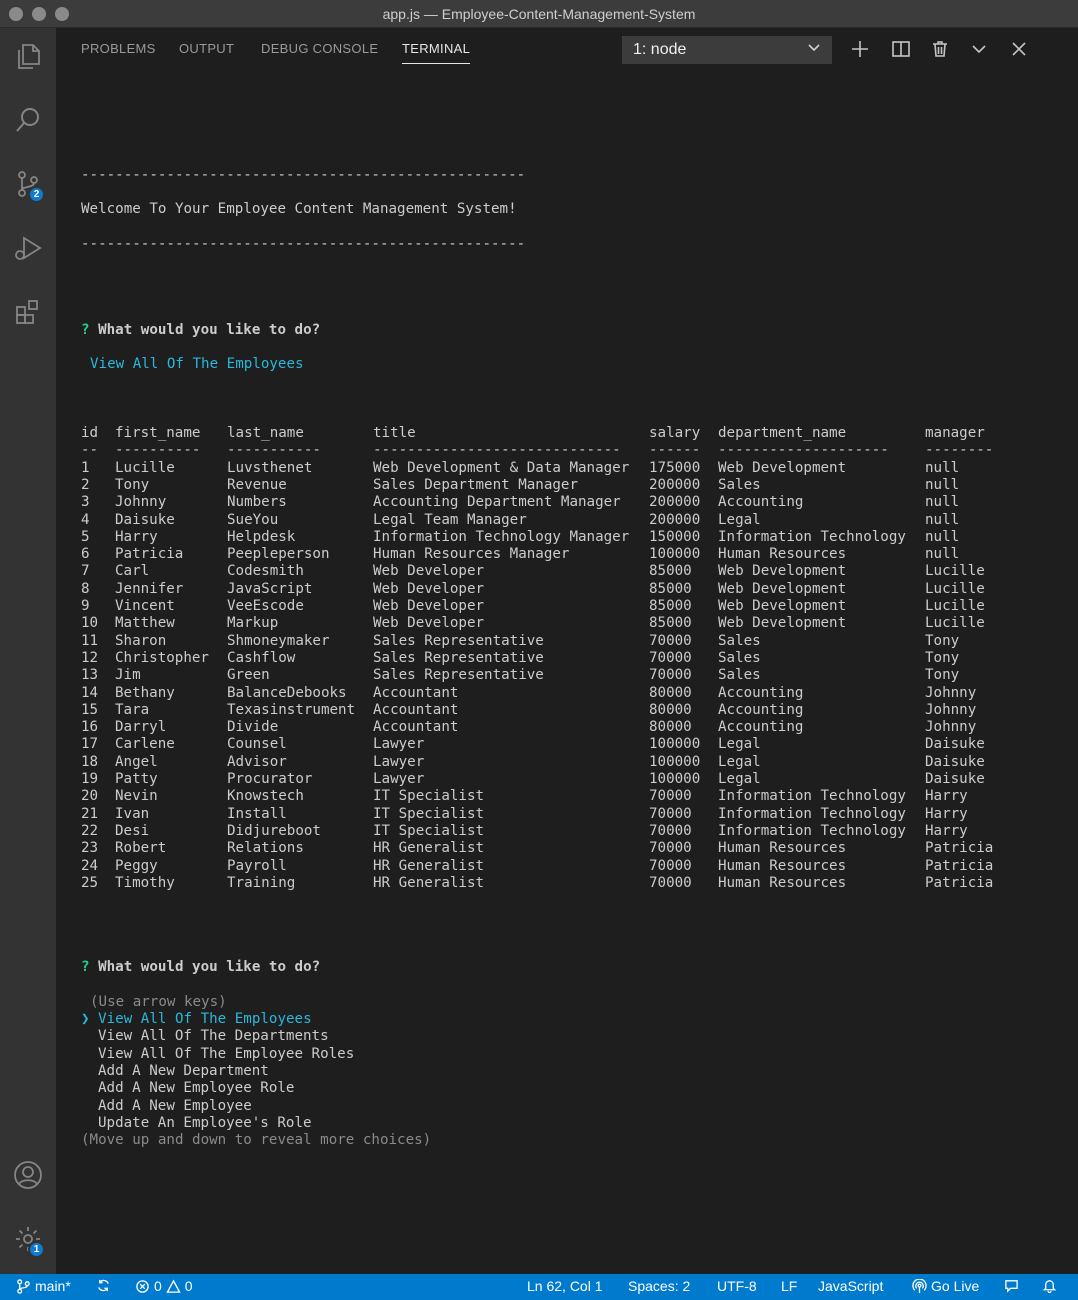 This screenshot has width=1078, height=1300. Describe the element at coordinates (812, 813) in the screenshot. I see `table-cell: Information Technology` at that location.